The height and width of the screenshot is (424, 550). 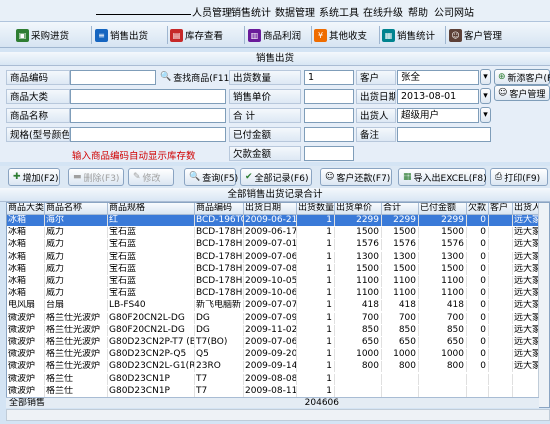 What do you see at coordinates (249, 177) in the screenshot?
I see `check-icon: ✔` at bounding box center [249, 177].